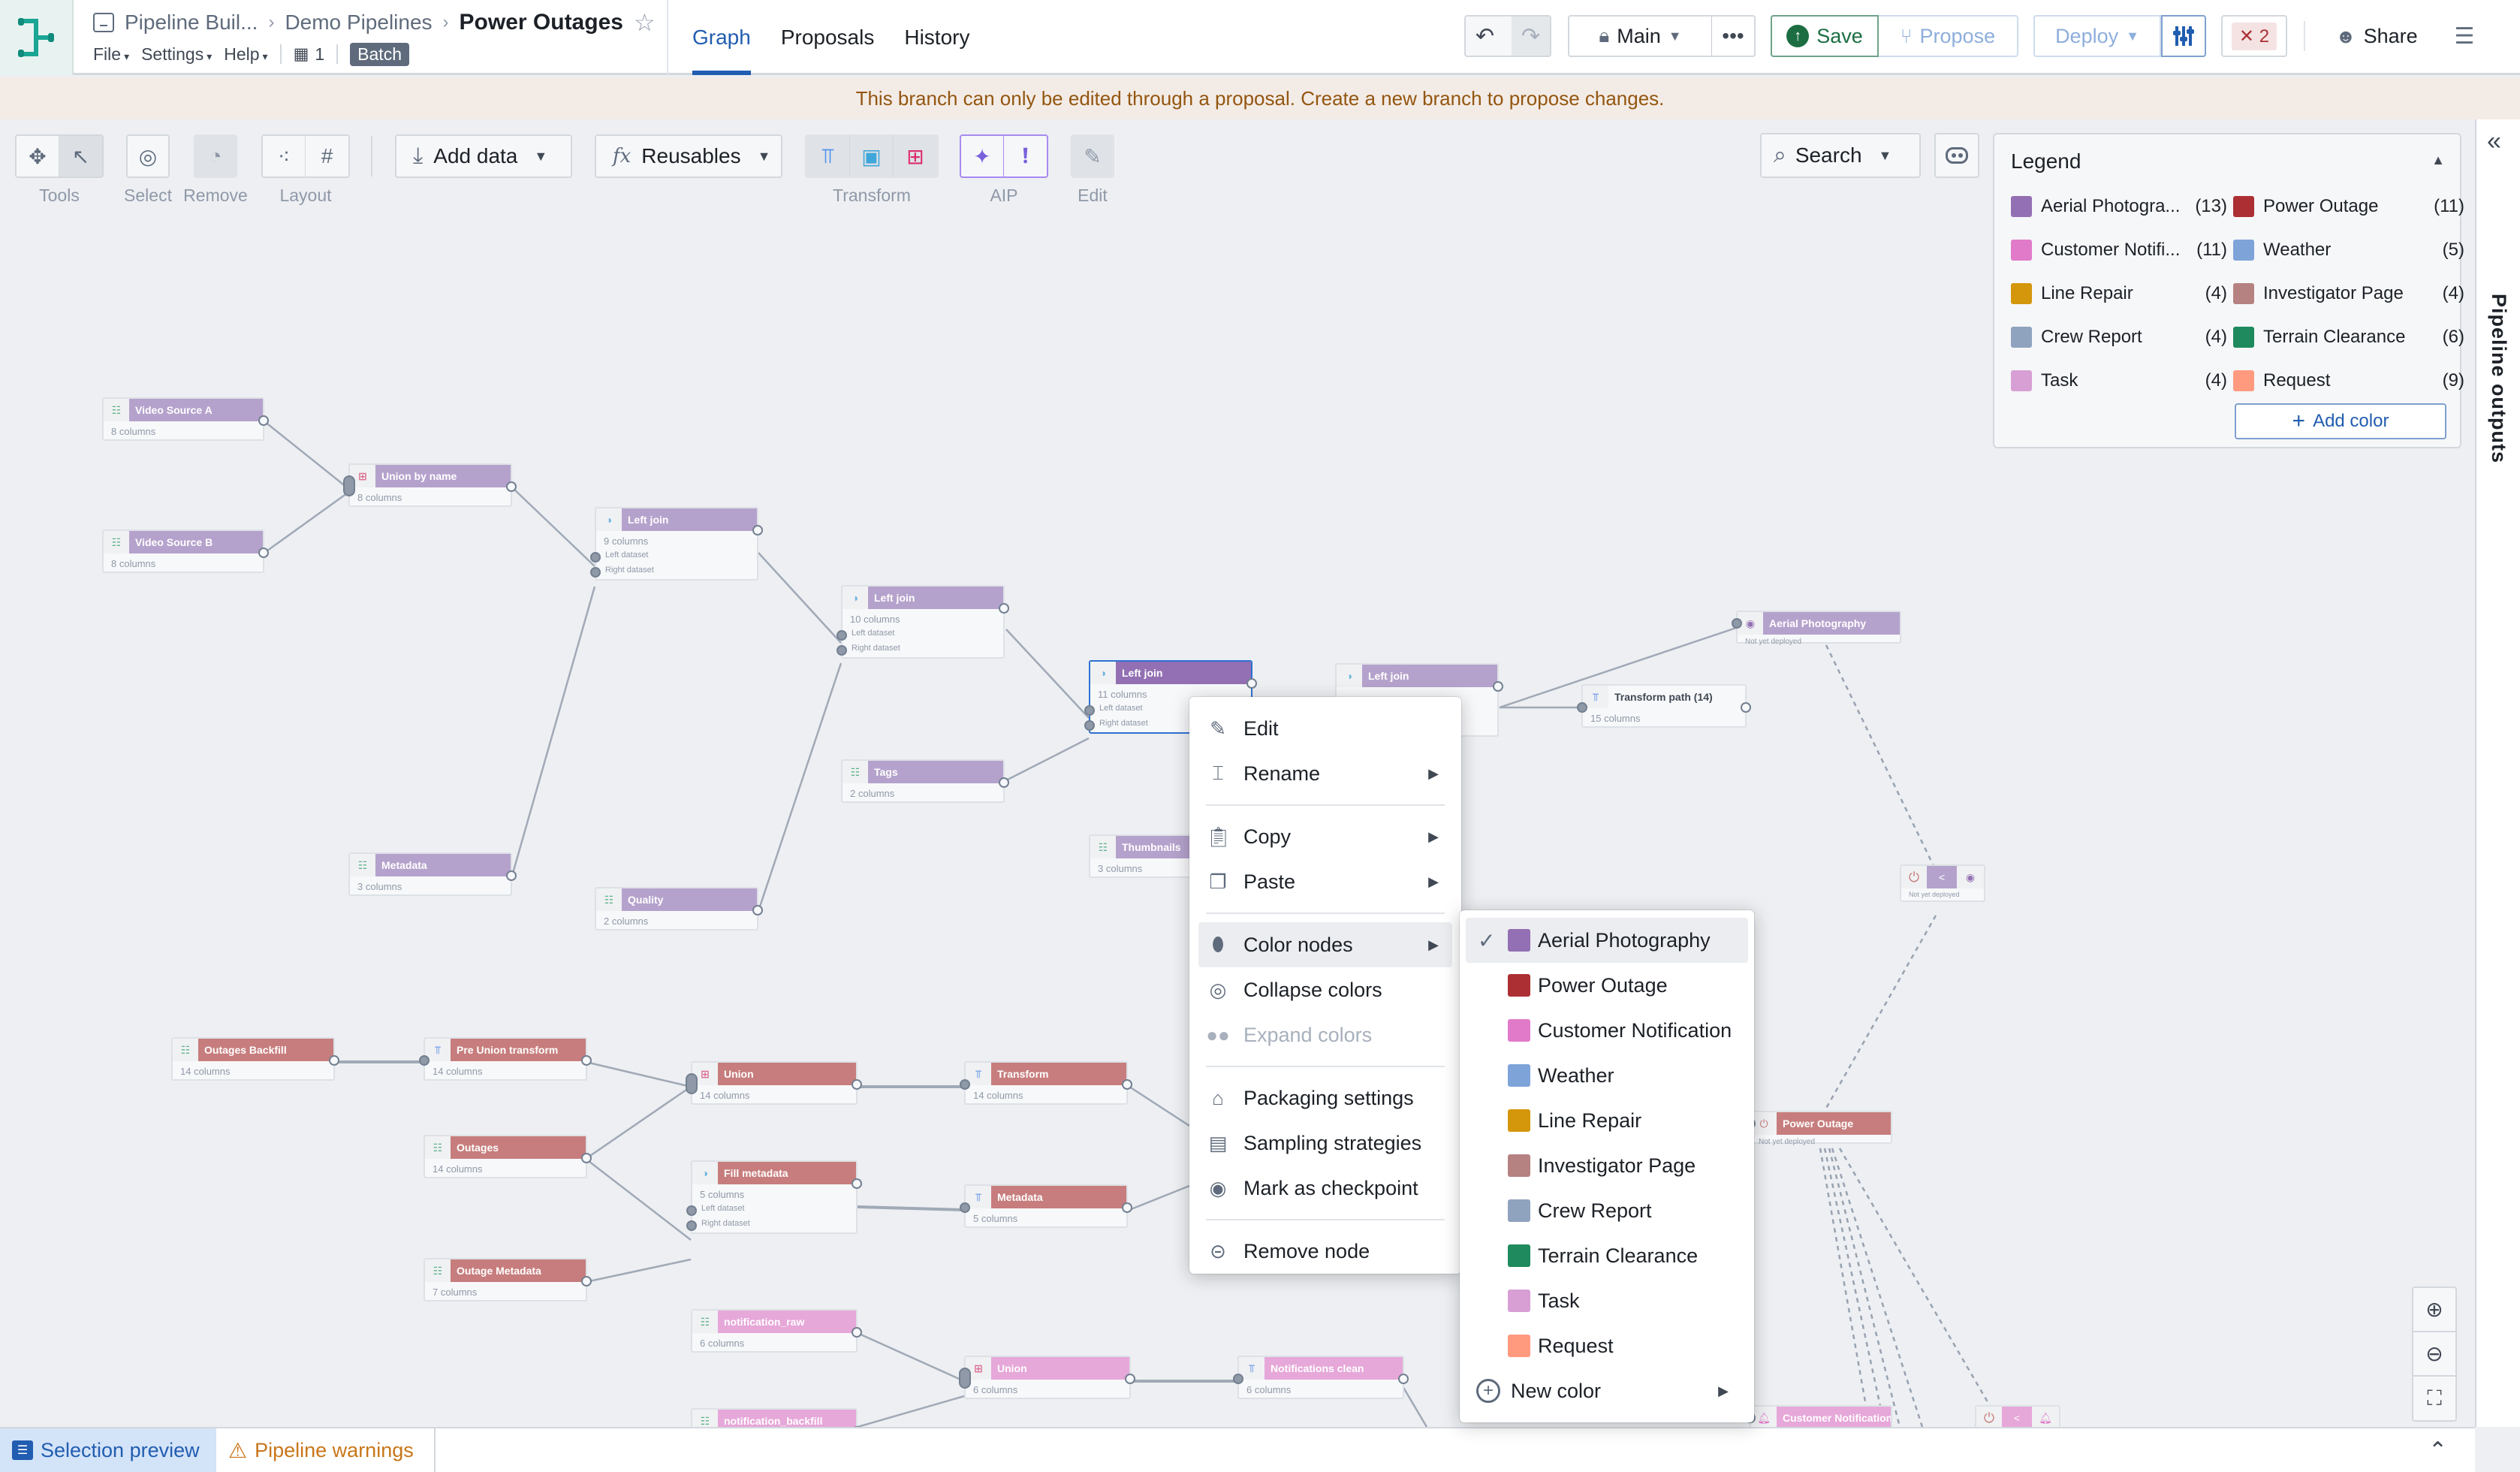 The height and width of the screenshot is (1472, 2520). What do you see at coordinates (915, 156) in the screenshot?
I see `union-button: ⊞` at bounding box center [915, 156].